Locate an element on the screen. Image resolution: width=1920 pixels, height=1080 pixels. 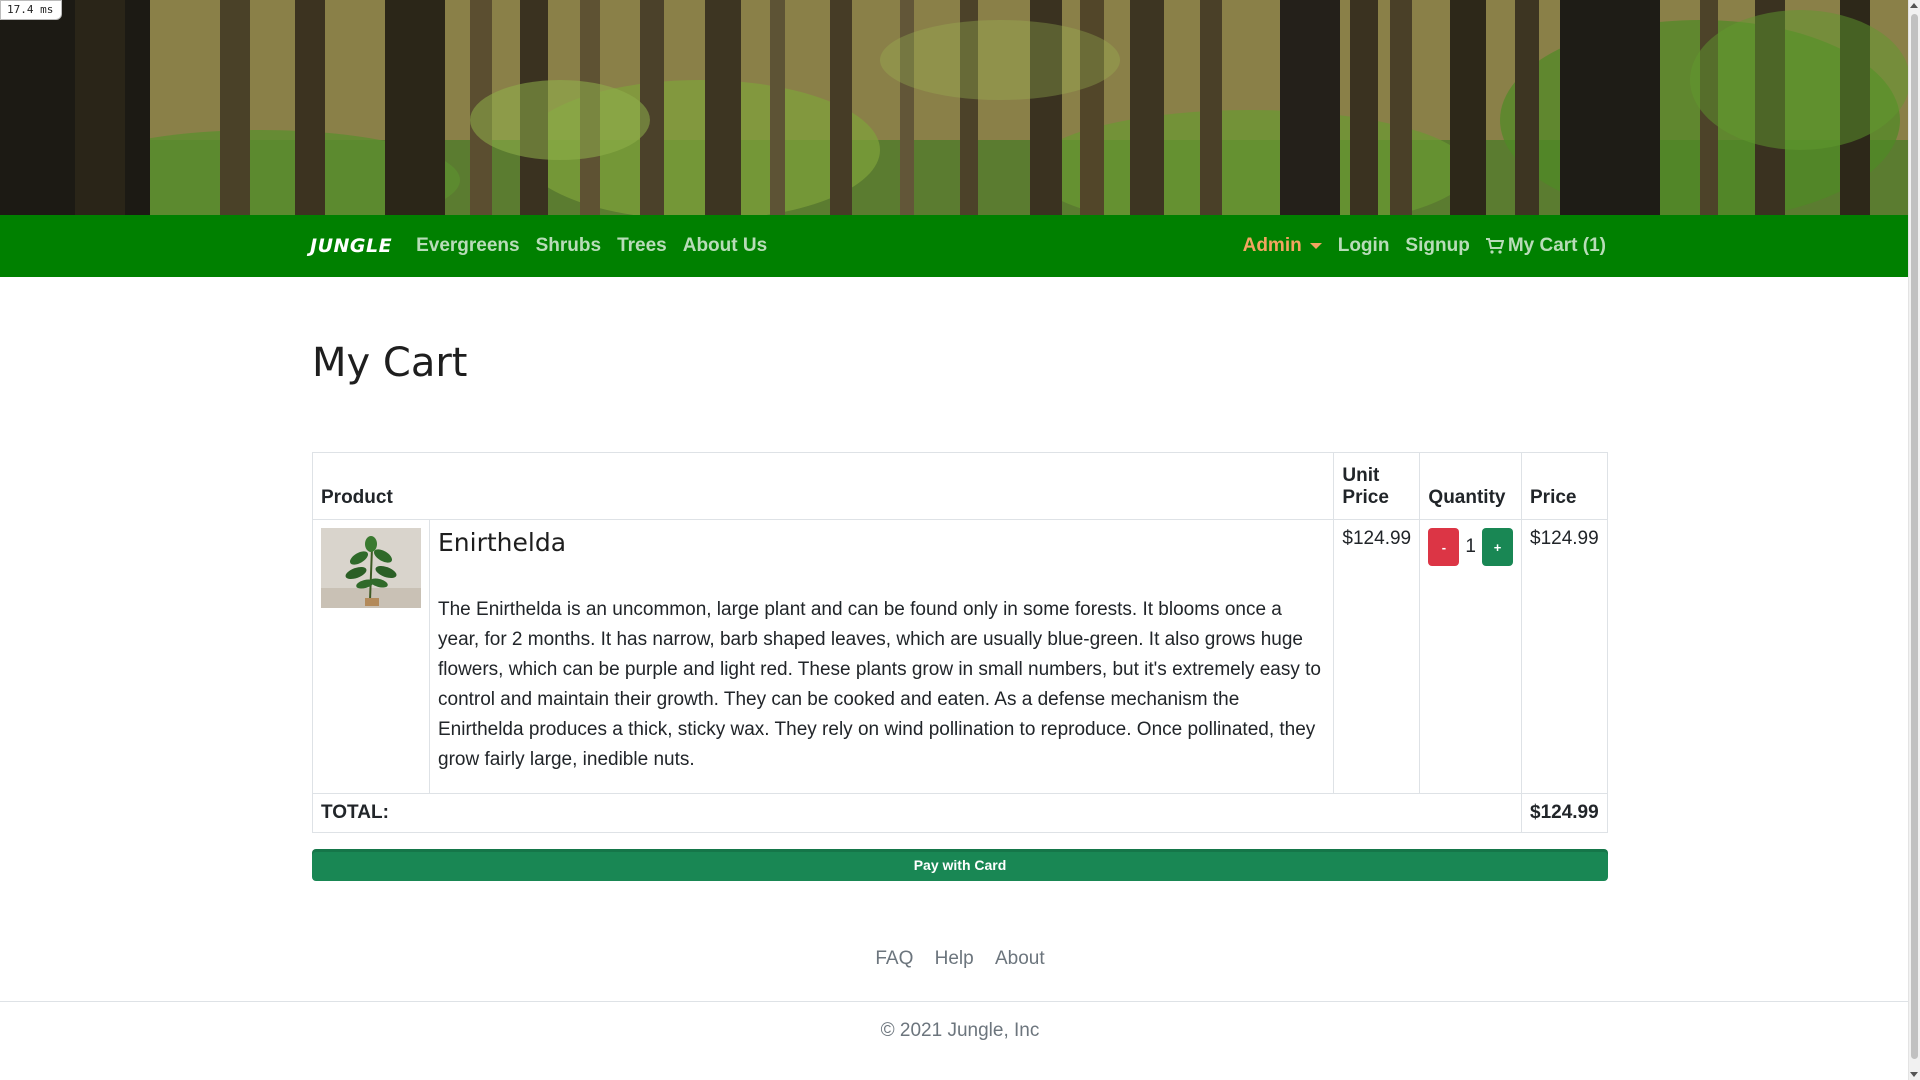
quantity-value: 1 is located at coordinates (1470, 546).